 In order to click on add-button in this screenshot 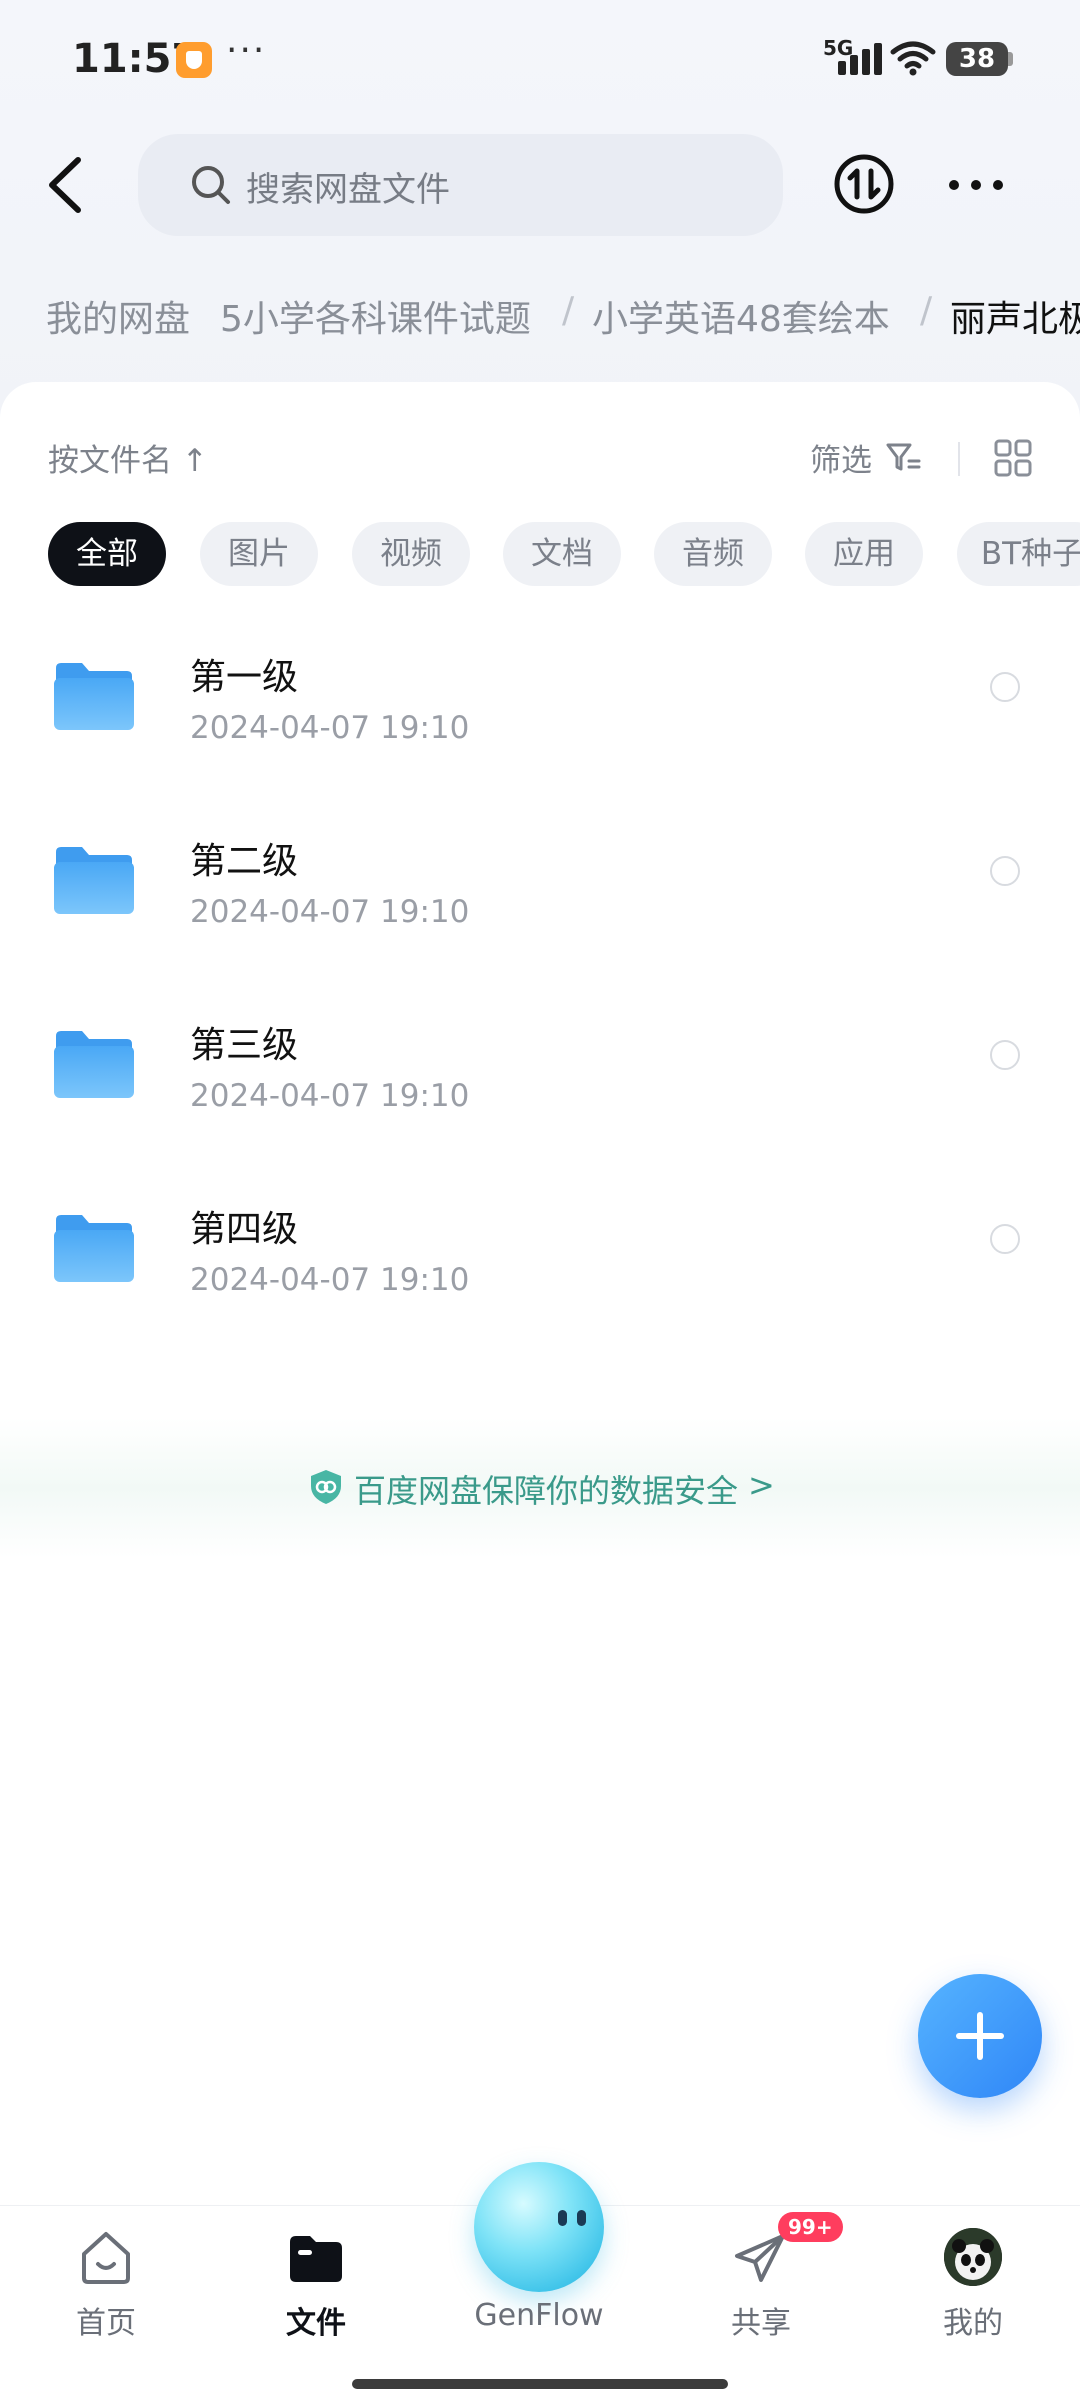, I will do `click(980, 2036)`.